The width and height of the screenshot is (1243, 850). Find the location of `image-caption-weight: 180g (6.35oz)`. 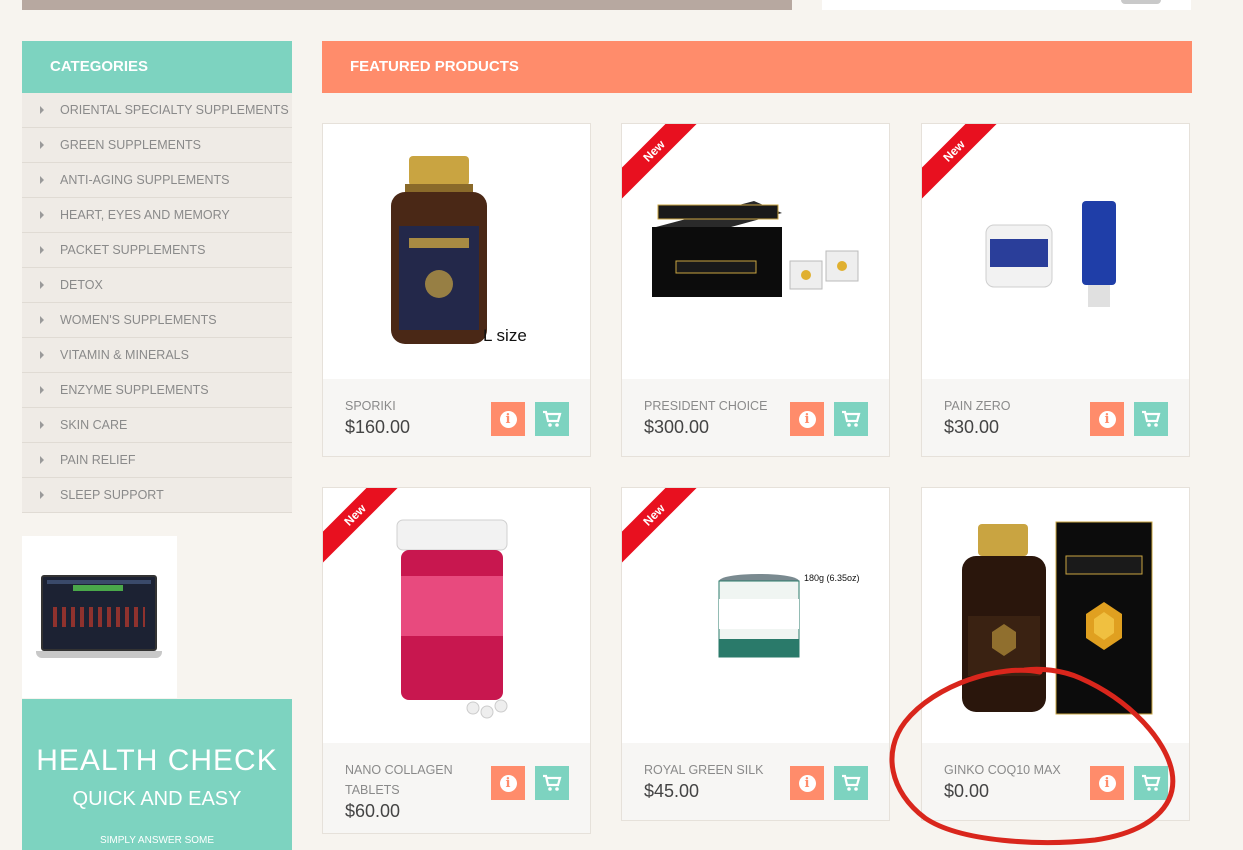

image-caption-weight: 180g (6.35oz) is located at coordinates (832, 578).